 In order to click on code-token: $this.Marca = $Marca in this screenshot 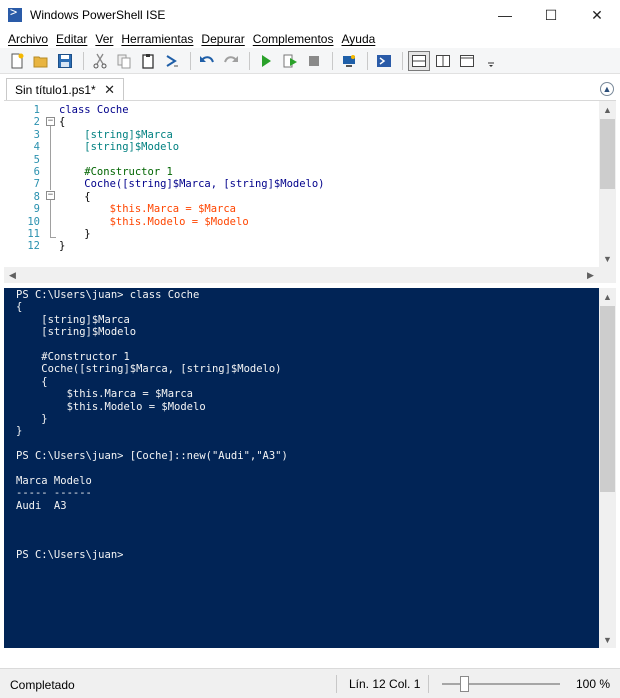, I will do `click(148, 209)`.